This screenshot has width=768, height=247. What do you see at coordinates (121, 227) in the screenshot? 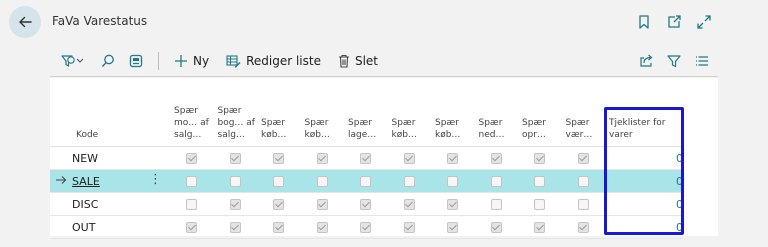
I see `kode-cell: OUT` at bounding box center [121, 227].